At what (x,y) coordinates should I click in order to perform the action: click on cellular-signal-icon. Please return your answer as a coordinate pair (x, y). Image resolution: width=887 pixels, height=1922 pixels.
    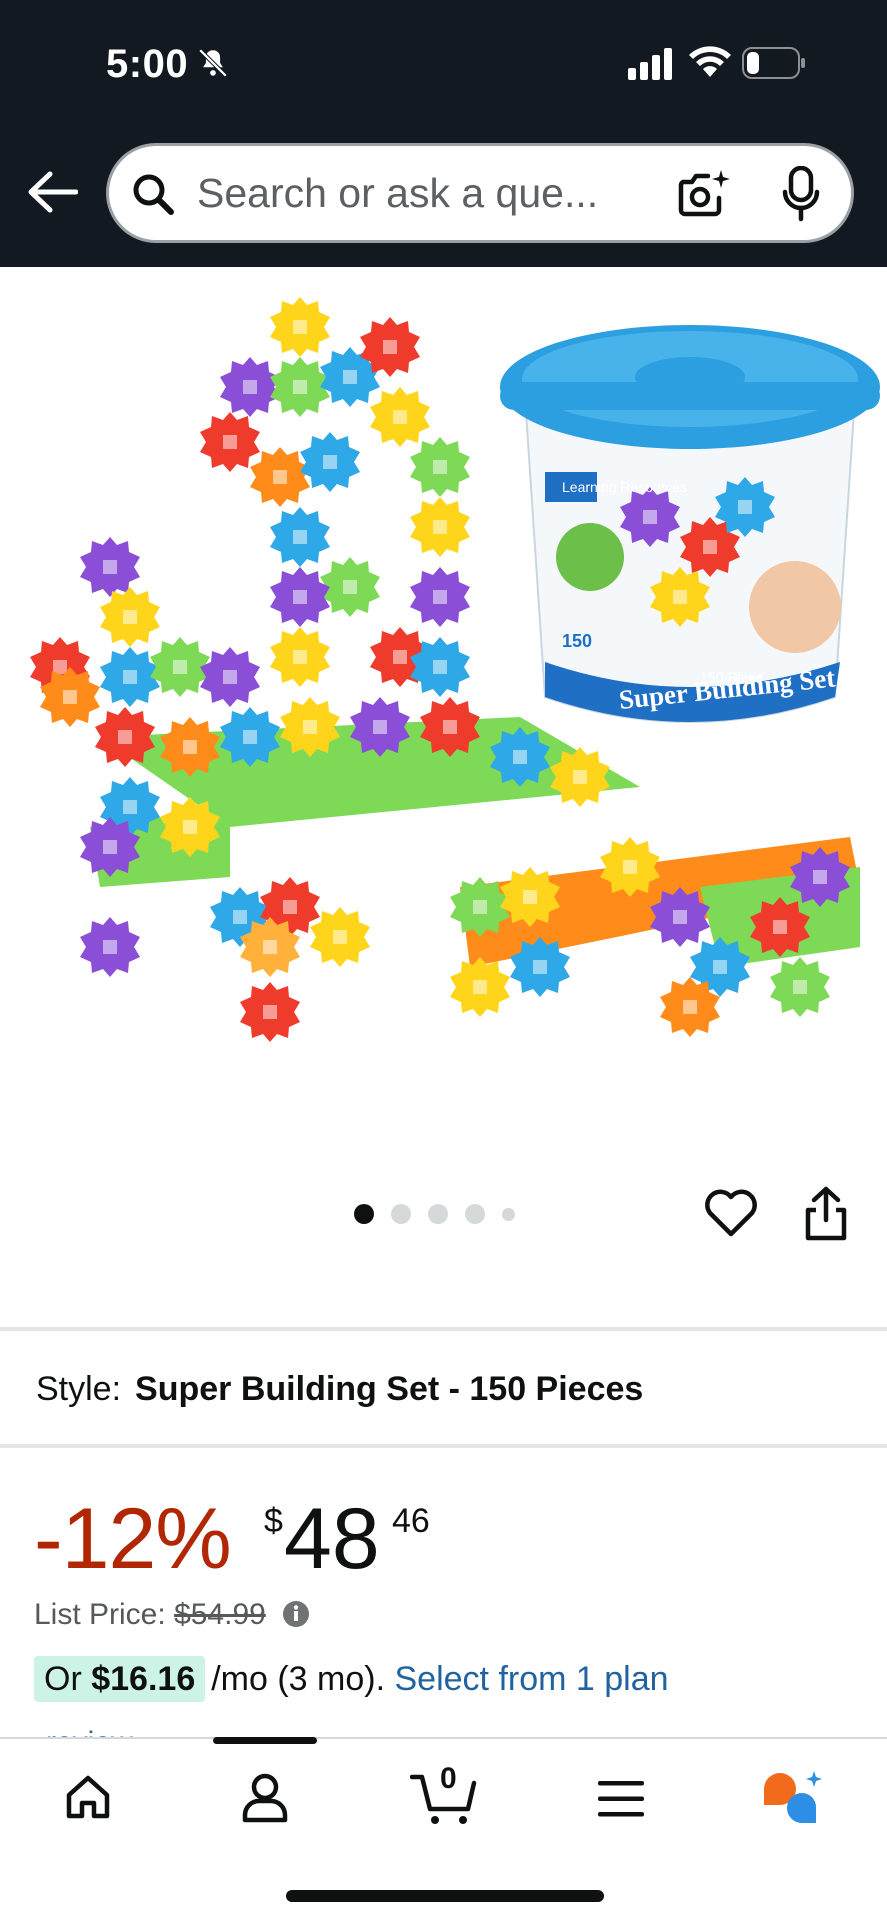
    Looking at the image, I should click on (650, 64).